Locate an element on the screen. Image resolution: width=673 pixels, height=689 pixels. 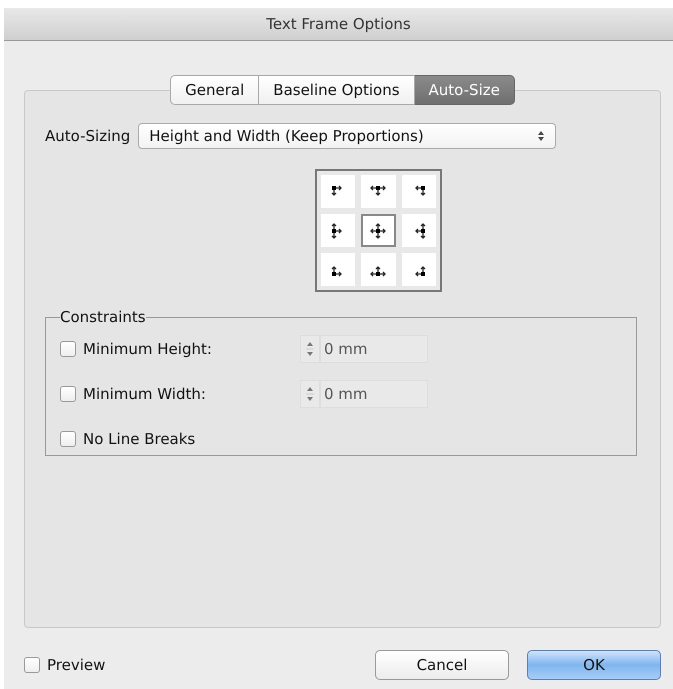
checkbox-label: Minimum Height: is located at coordinates (147, 349).